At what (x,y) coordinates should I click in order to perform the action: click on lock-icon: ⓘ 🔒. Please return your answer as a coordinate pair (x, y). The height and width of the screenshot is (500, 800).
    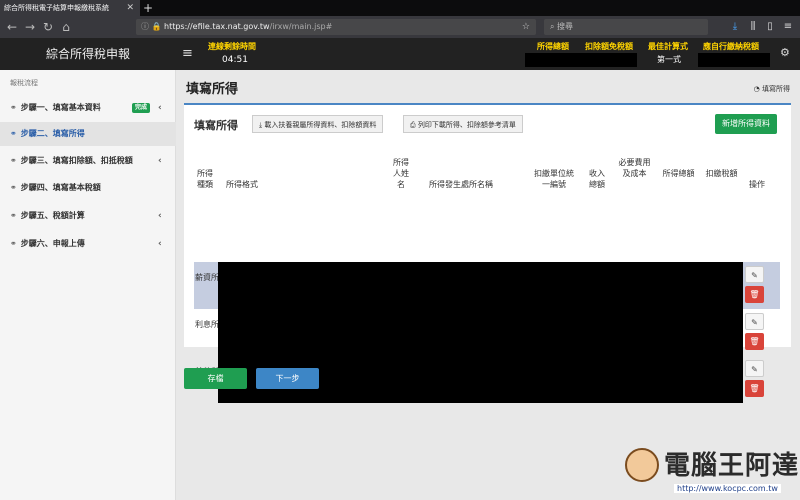
    Looking at the image, I should click on (151, 26).